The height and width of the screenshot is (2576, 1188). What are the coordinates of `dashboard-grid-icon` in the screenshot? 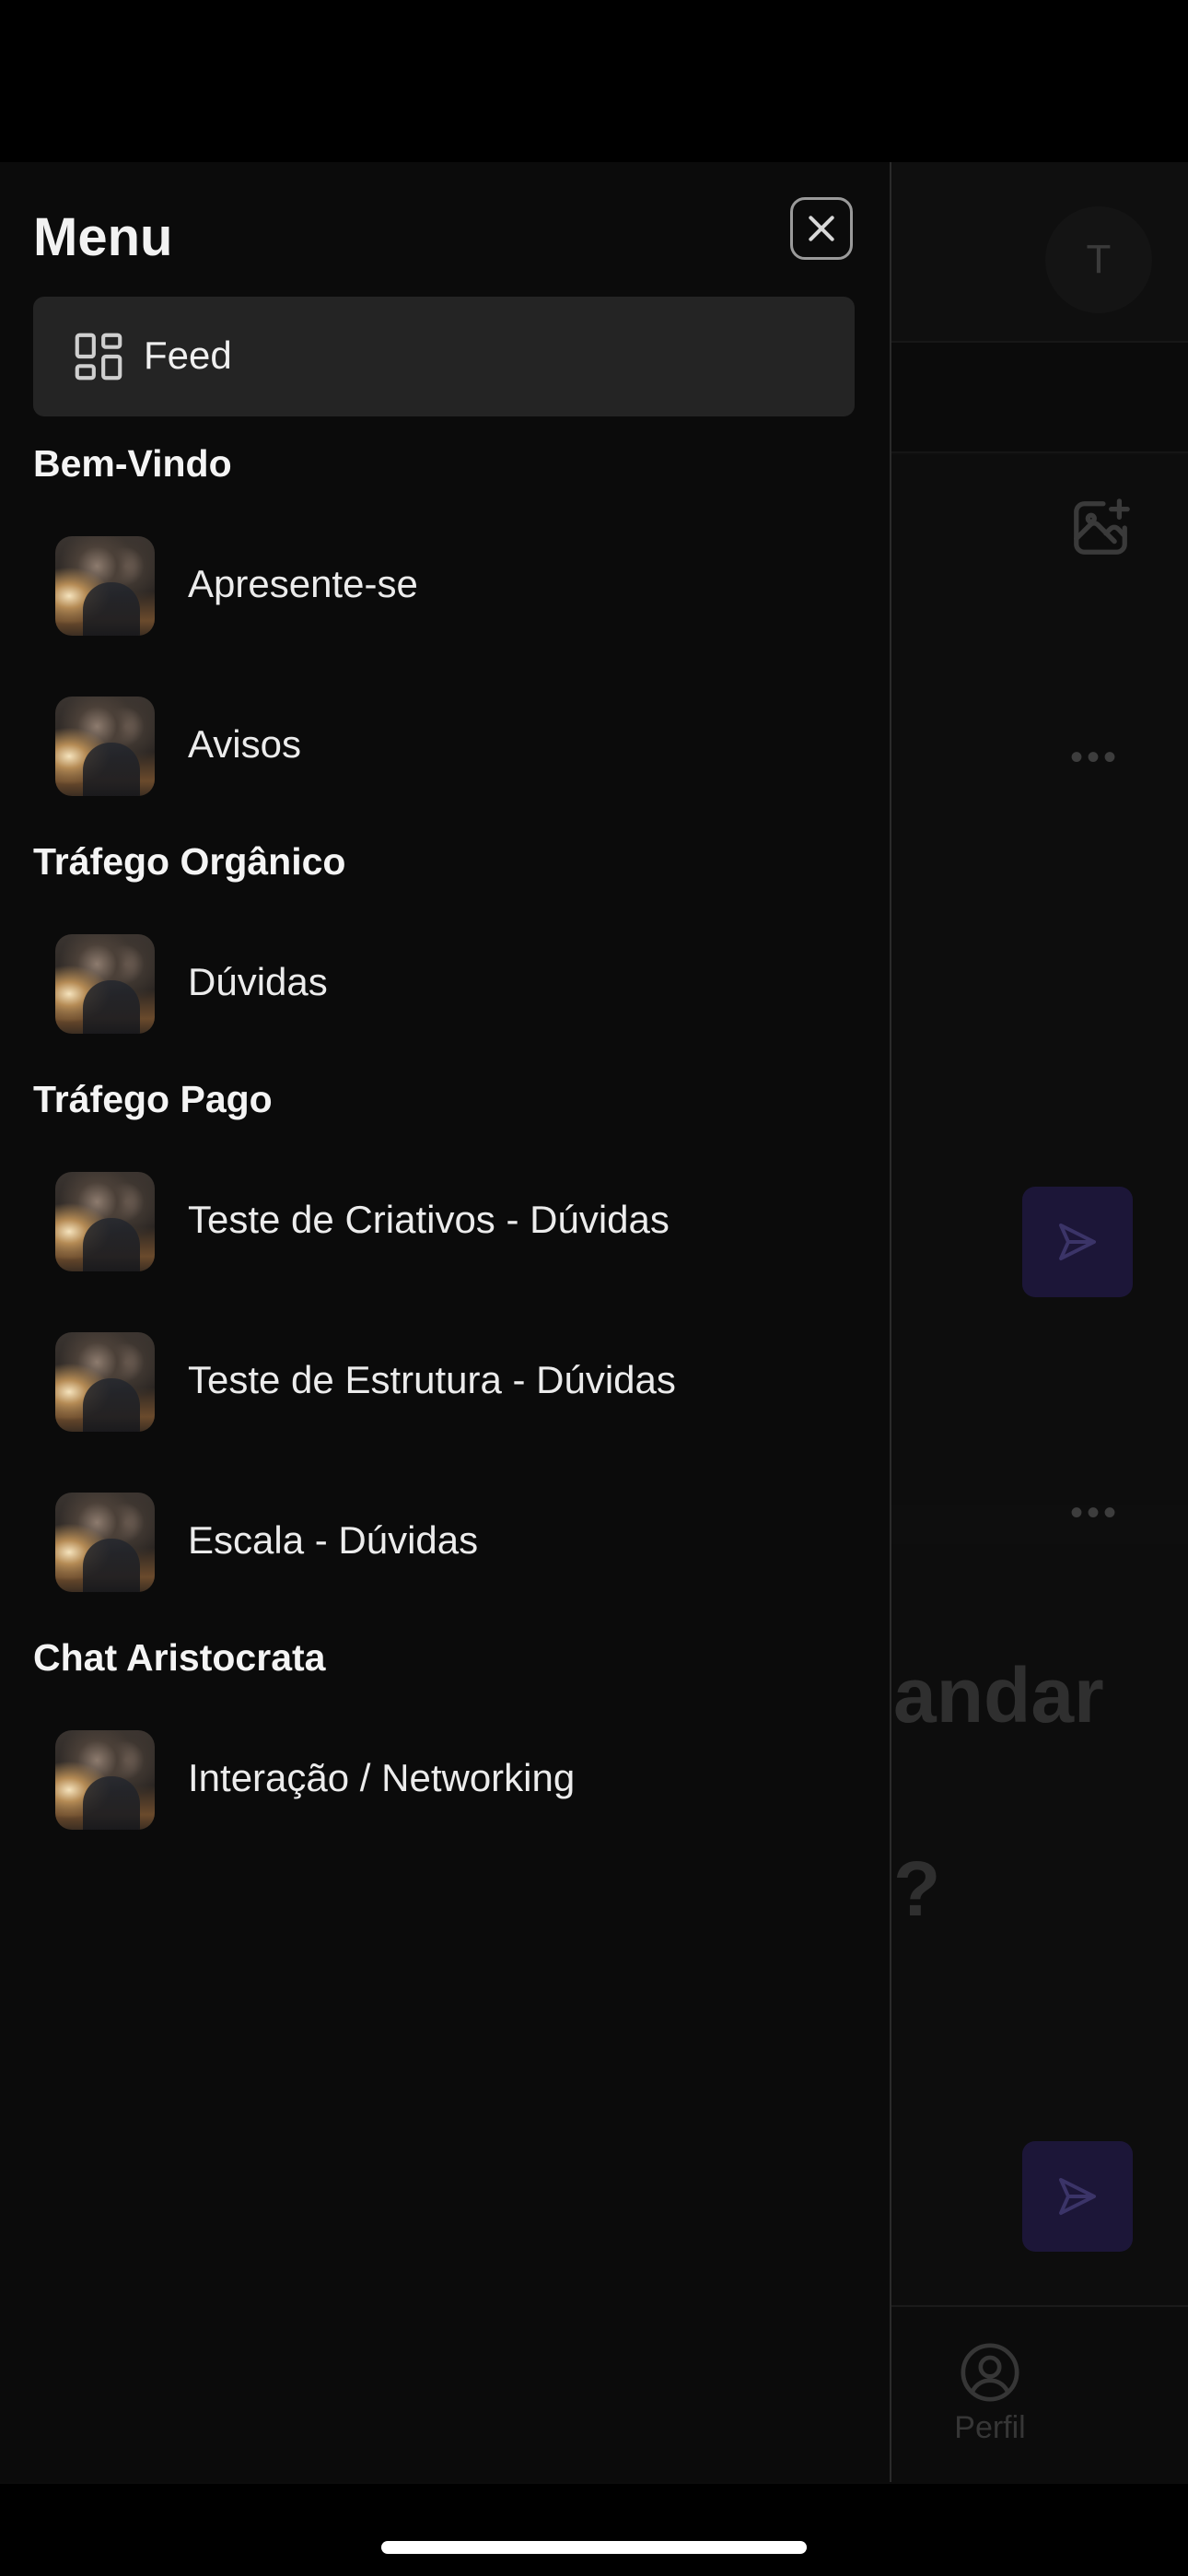 It's located at (98, 357).